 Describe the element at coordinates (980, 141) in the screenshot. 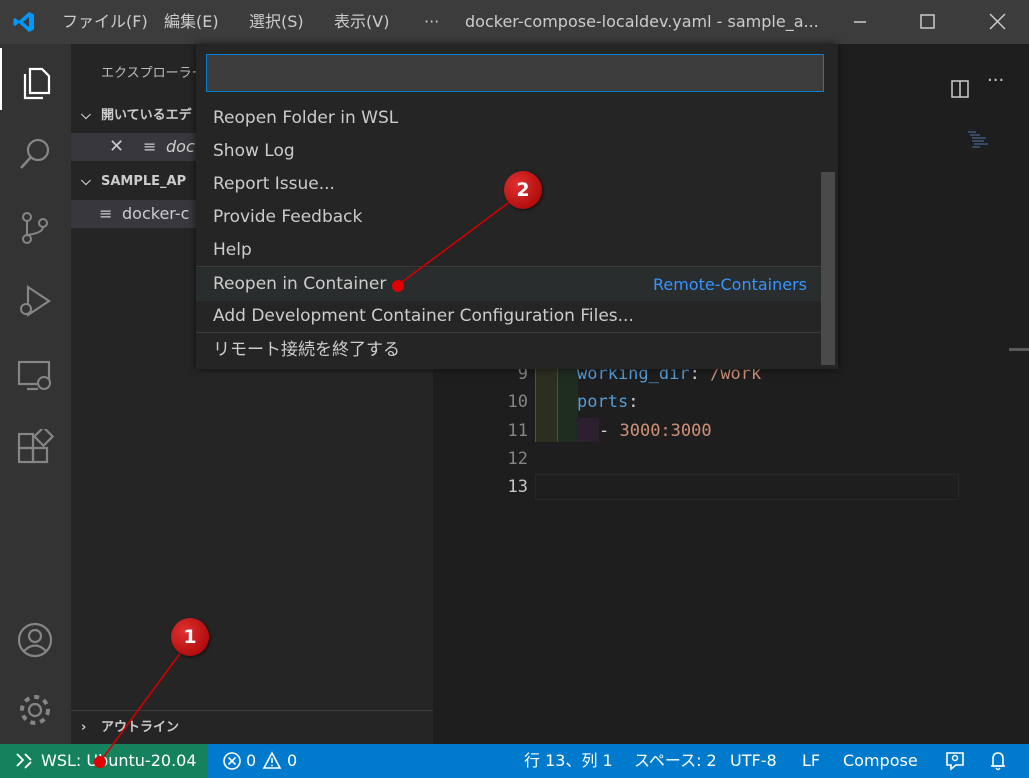

I see `minimap` at that location.